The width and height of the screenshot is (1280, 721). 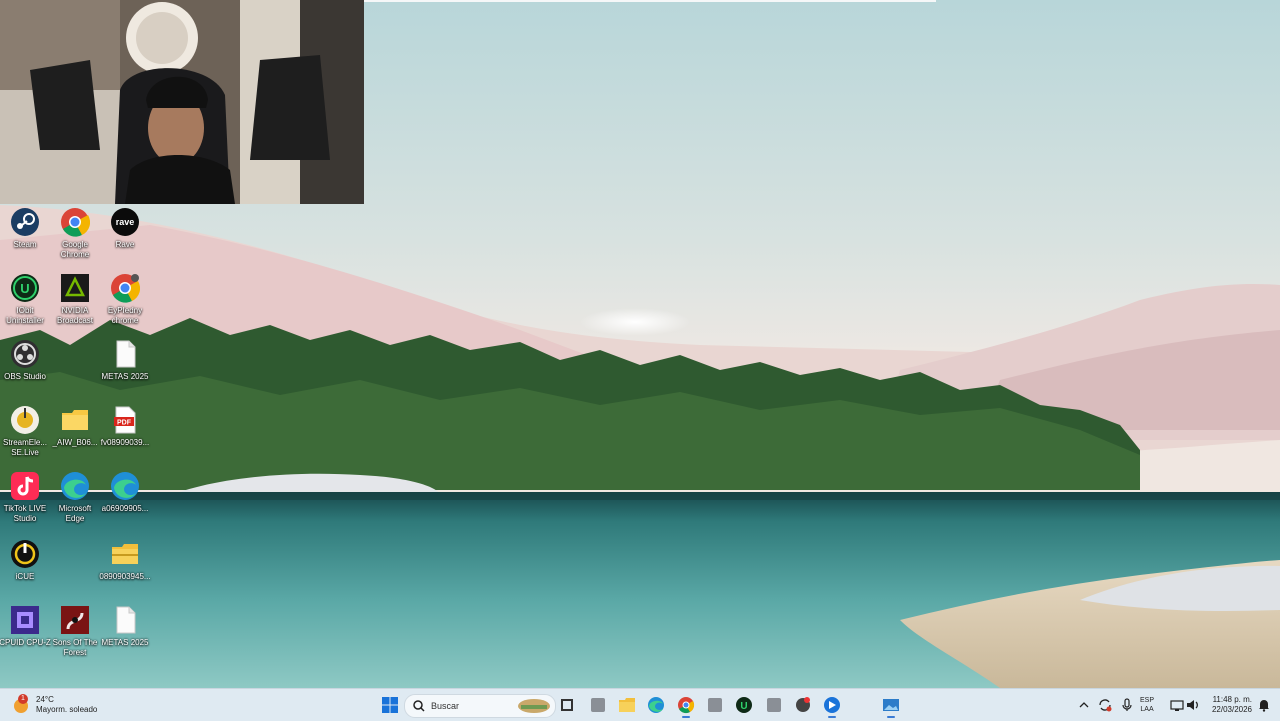 I want to click on clock-date: 22/03/2026, so click(x=1231, y=709).